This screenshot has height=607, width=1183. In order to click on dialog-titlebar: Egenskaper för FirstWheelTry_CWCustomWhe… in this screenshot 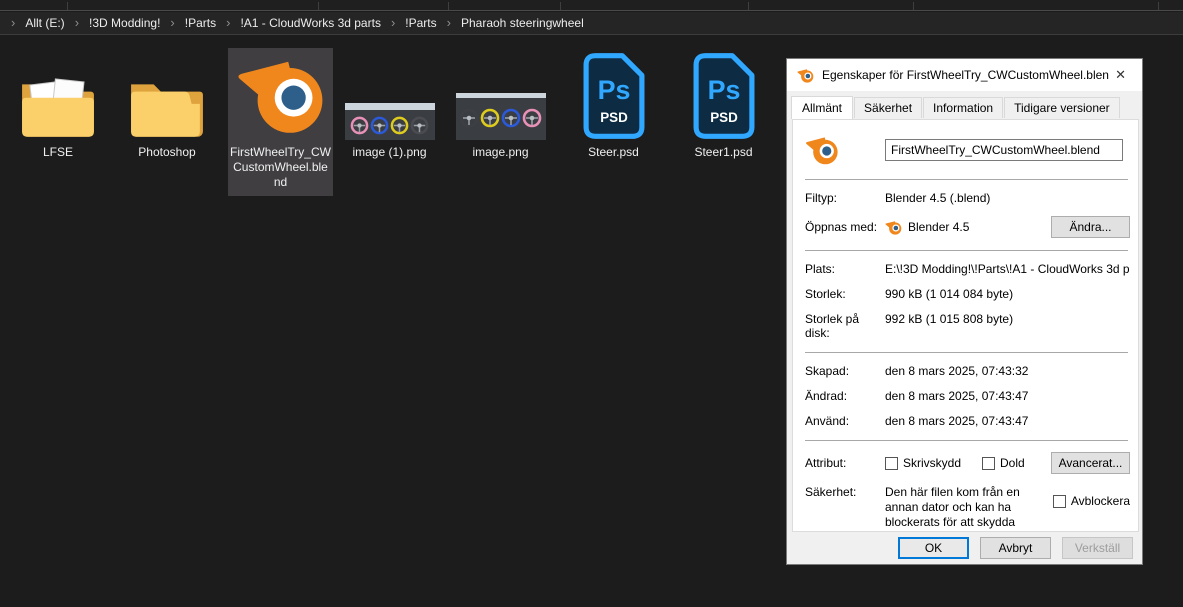, I will do `click(964, 75)`.